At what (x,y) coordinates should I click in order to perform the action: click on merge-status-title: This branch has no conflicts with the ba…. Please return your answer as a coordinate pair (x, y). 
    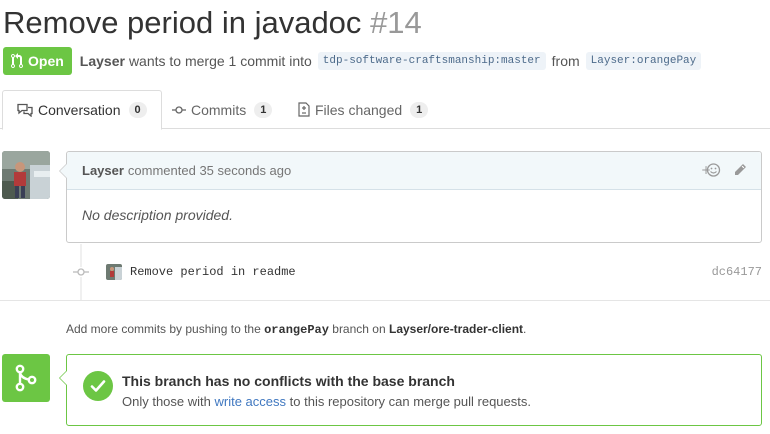
    Looking at the image, I should click on (288, 381).